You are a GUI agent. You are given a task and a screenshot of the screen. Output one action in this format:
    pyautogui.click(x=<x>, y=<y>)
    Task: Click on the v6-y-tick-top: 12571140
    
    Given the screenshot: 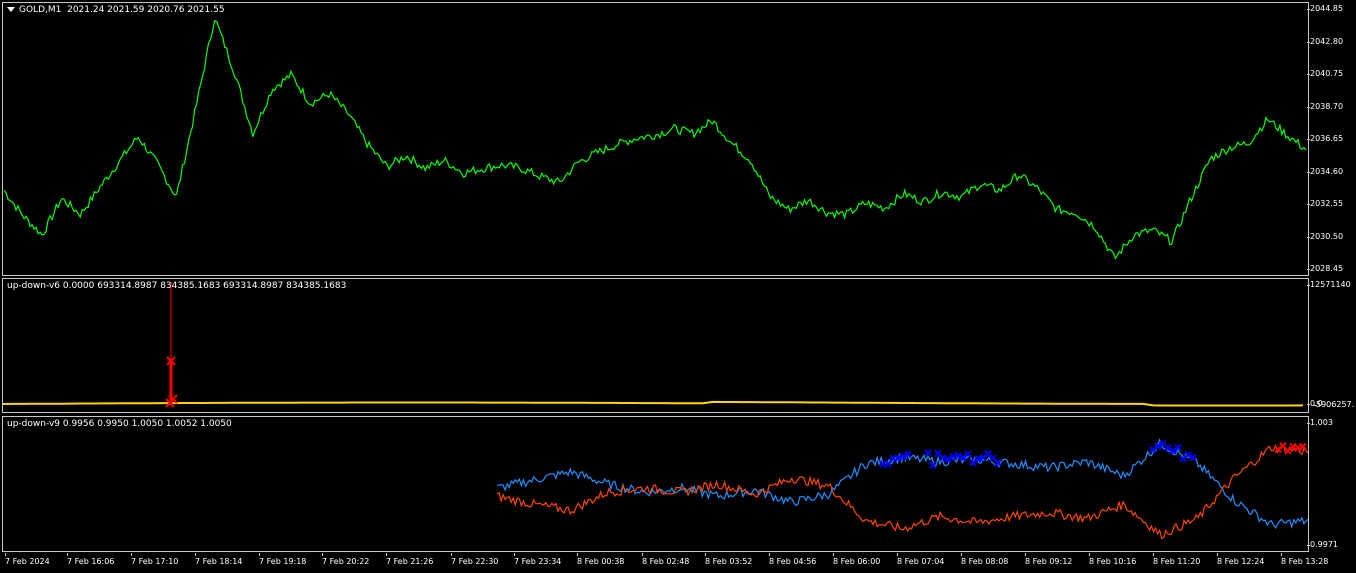 What is the action you would take?
    pyautogui.click(x=1329, y=284)
    